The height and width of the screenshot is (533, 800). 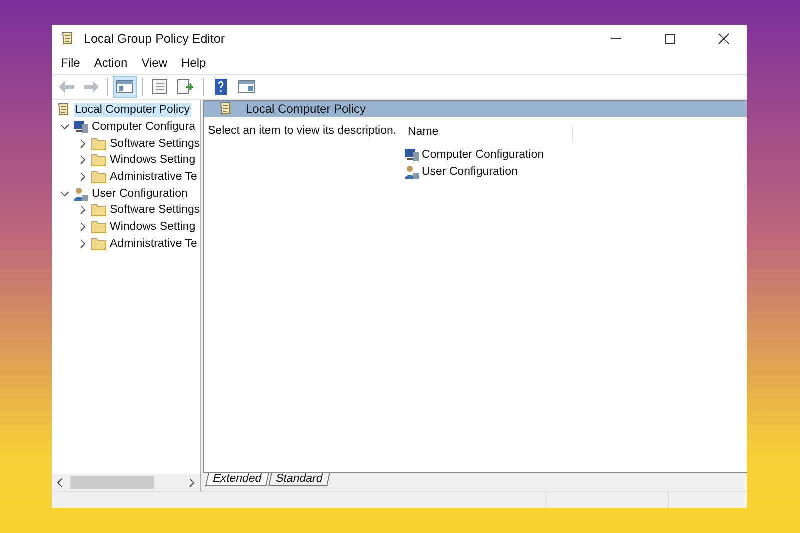 What do you see at coordinates (470, 172) in the screenshot?
I see `list-item: User Configuration` at bounding box center [470, 172].